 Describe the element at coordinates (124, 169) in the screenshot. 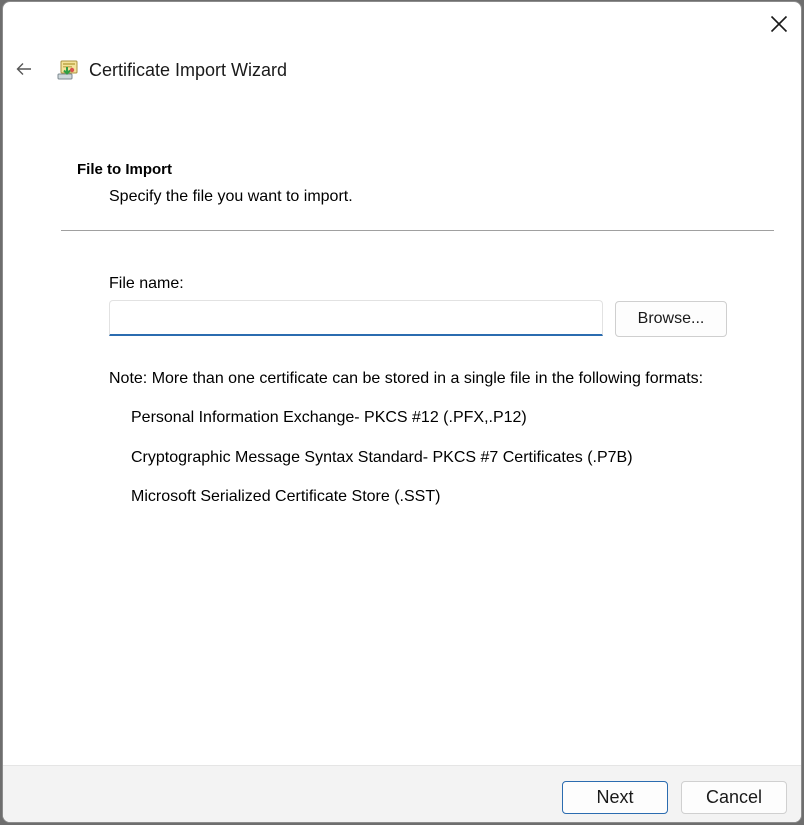

I see `section-title: File to Import` at that location.